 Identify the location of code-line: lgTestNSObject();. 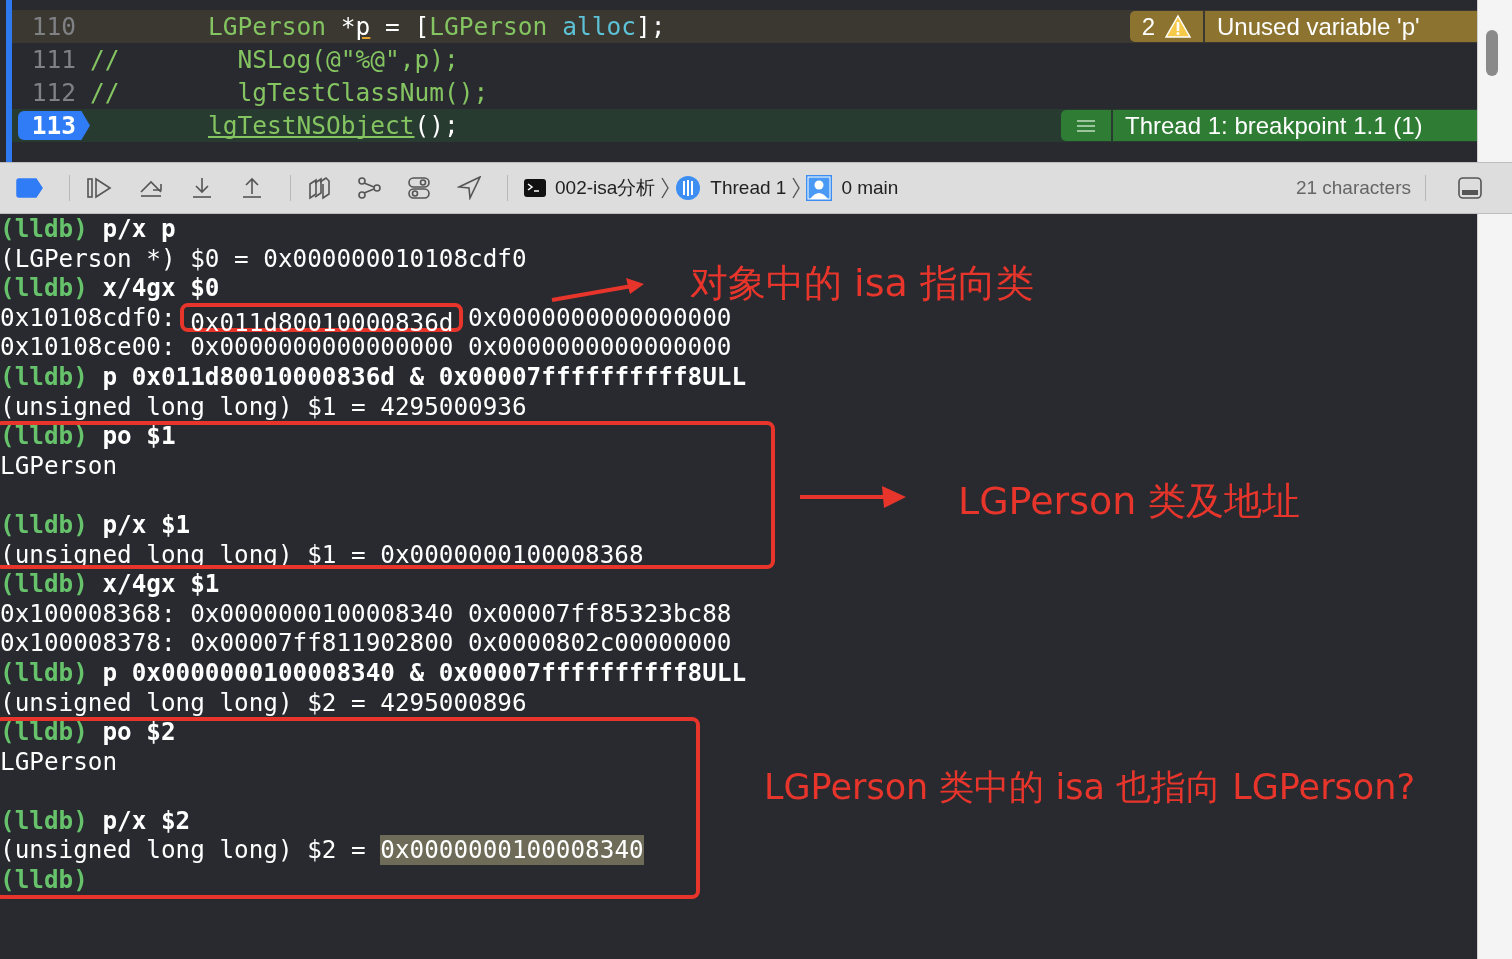
(333, 125).